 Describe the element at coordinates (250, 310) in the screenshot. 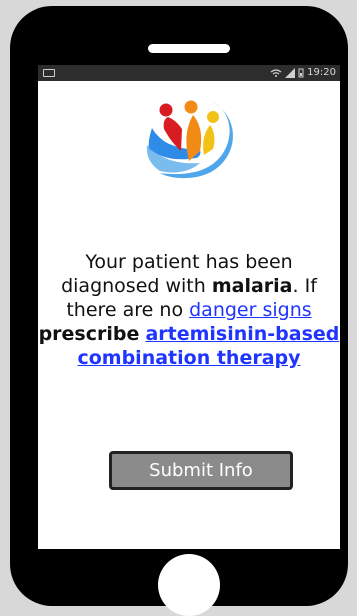

I see `danger-signs-link: danger signs` at that location.